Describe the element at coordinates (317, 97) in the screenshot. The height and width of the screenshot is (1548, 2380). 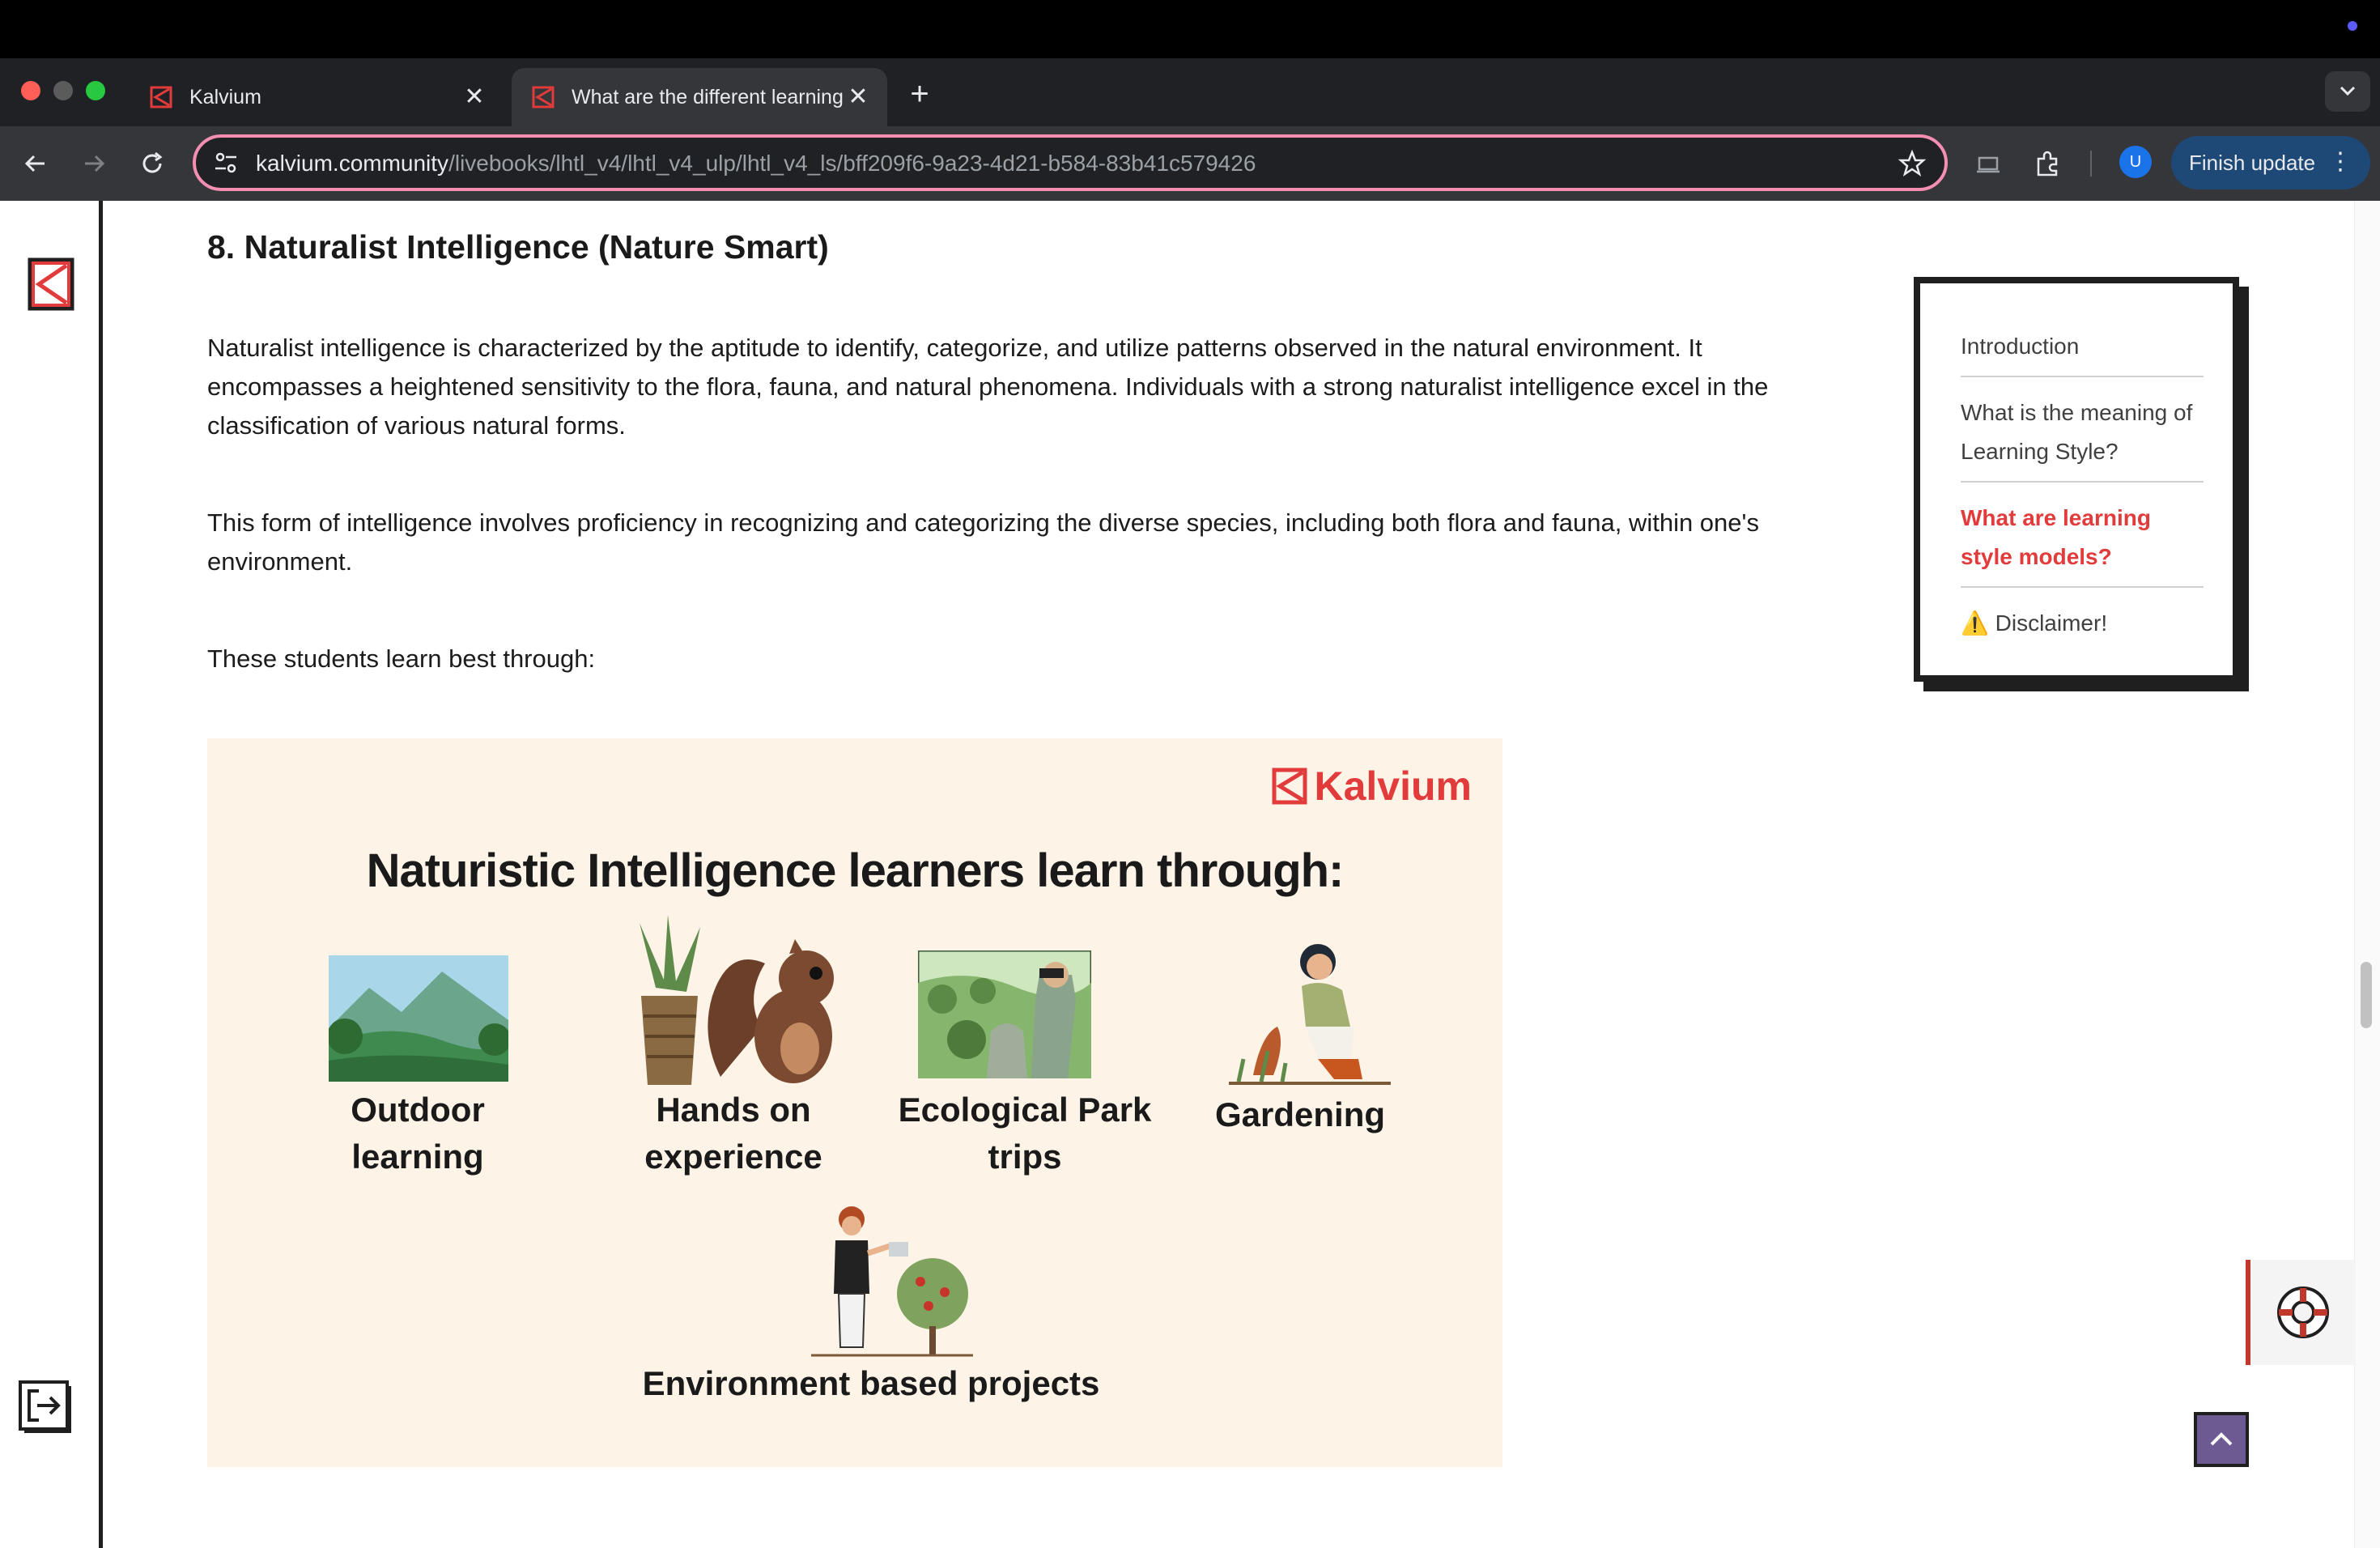
I see `tab-kalvium: Kalvium ✕` at that location.